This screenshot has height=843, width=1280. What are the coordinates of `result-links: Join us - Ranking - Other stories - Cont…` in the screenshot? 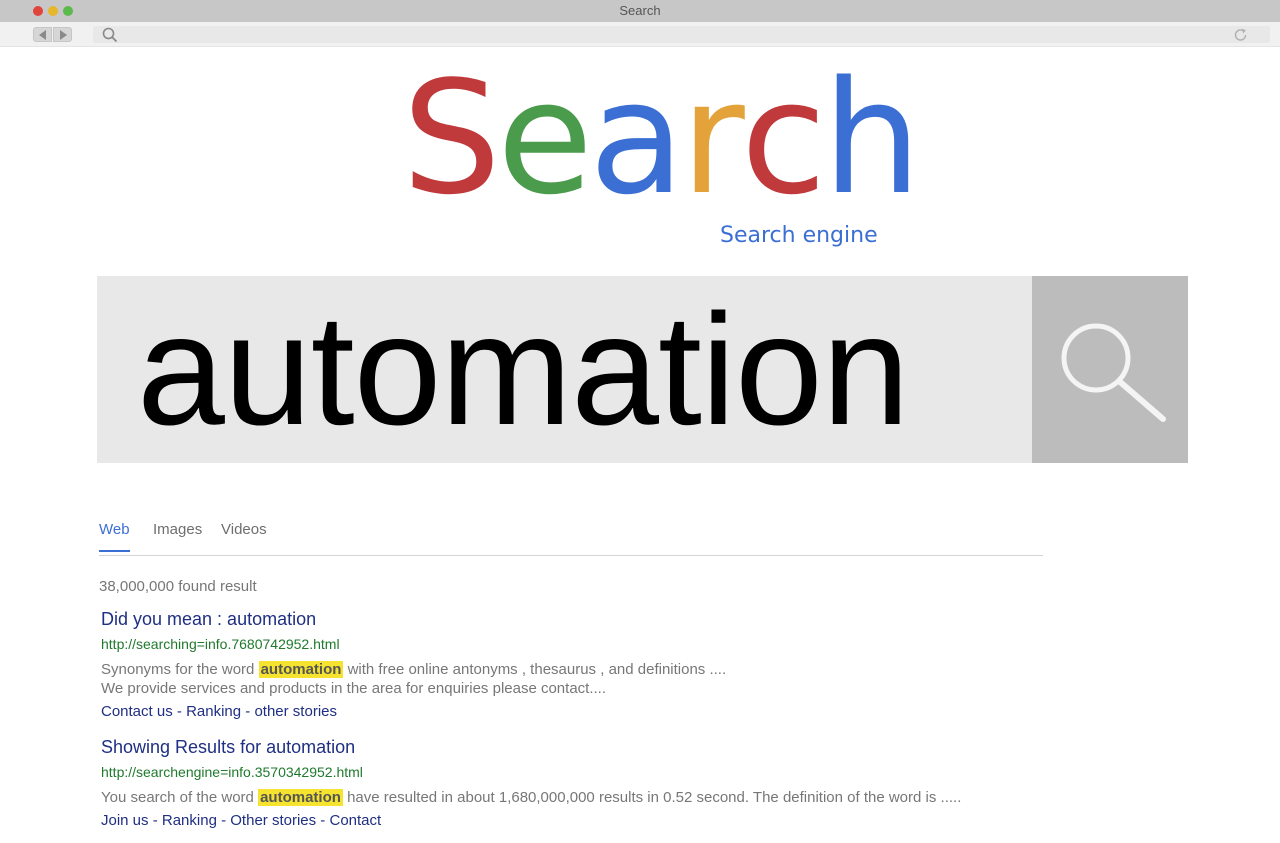 It's located at (601, 820).